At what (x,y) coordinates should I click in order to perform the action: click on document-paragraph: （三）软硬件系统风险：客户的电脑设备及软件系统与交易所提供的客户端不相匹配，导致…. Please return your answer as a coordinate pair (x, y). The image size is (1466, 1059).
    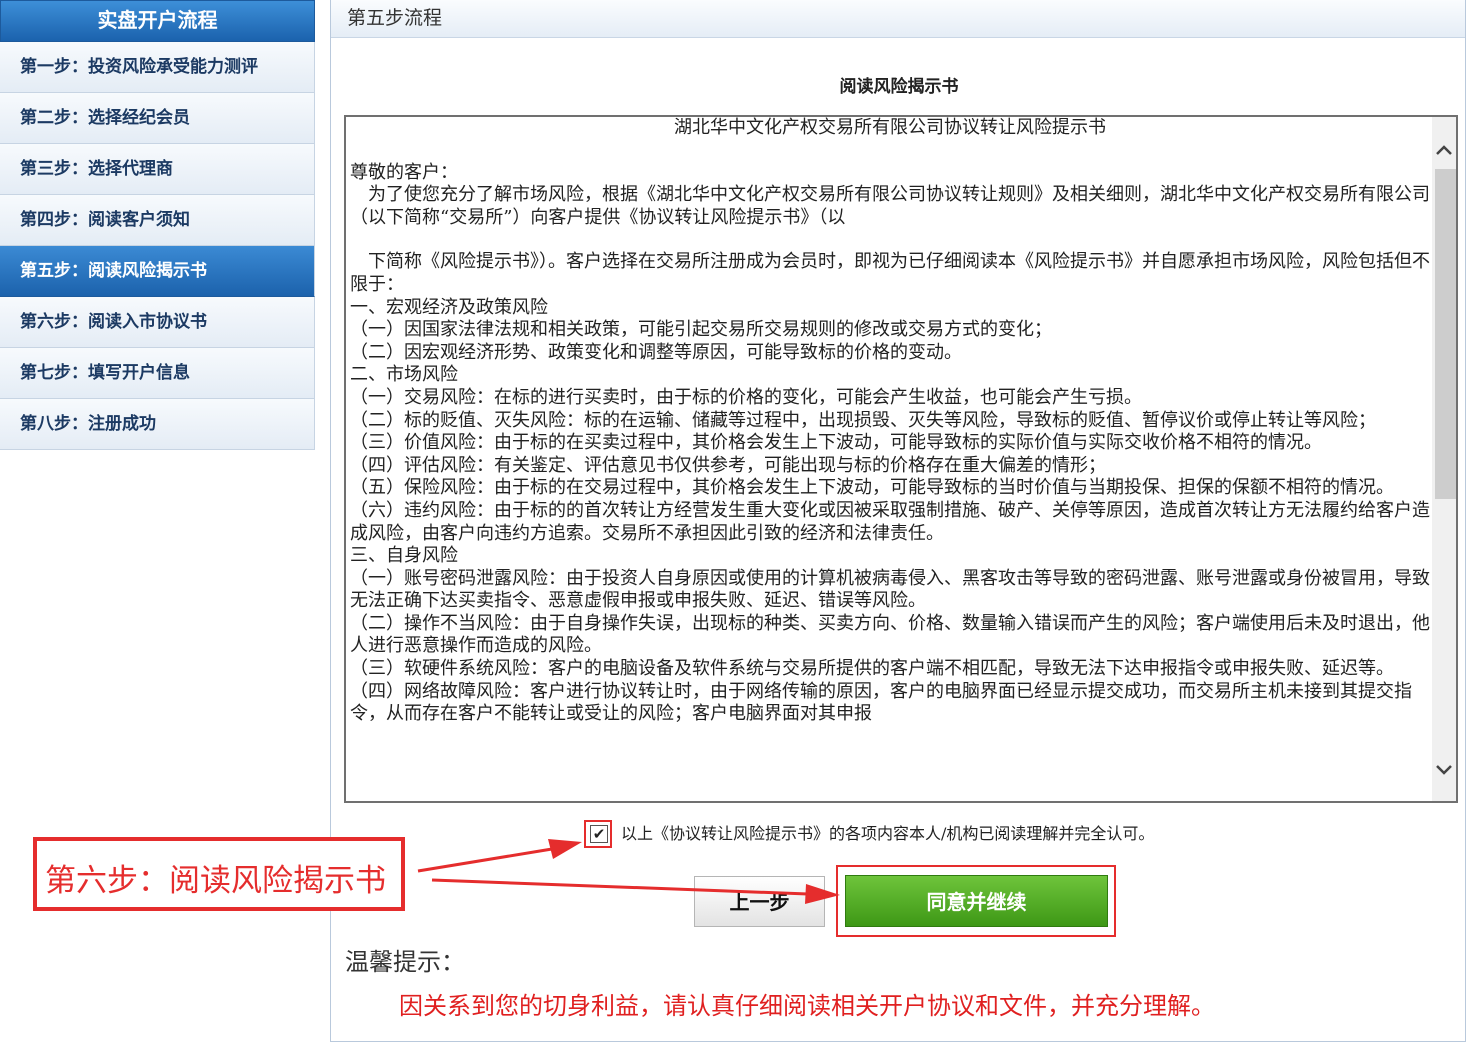
    Looking at the image, I should click on (872, 669).